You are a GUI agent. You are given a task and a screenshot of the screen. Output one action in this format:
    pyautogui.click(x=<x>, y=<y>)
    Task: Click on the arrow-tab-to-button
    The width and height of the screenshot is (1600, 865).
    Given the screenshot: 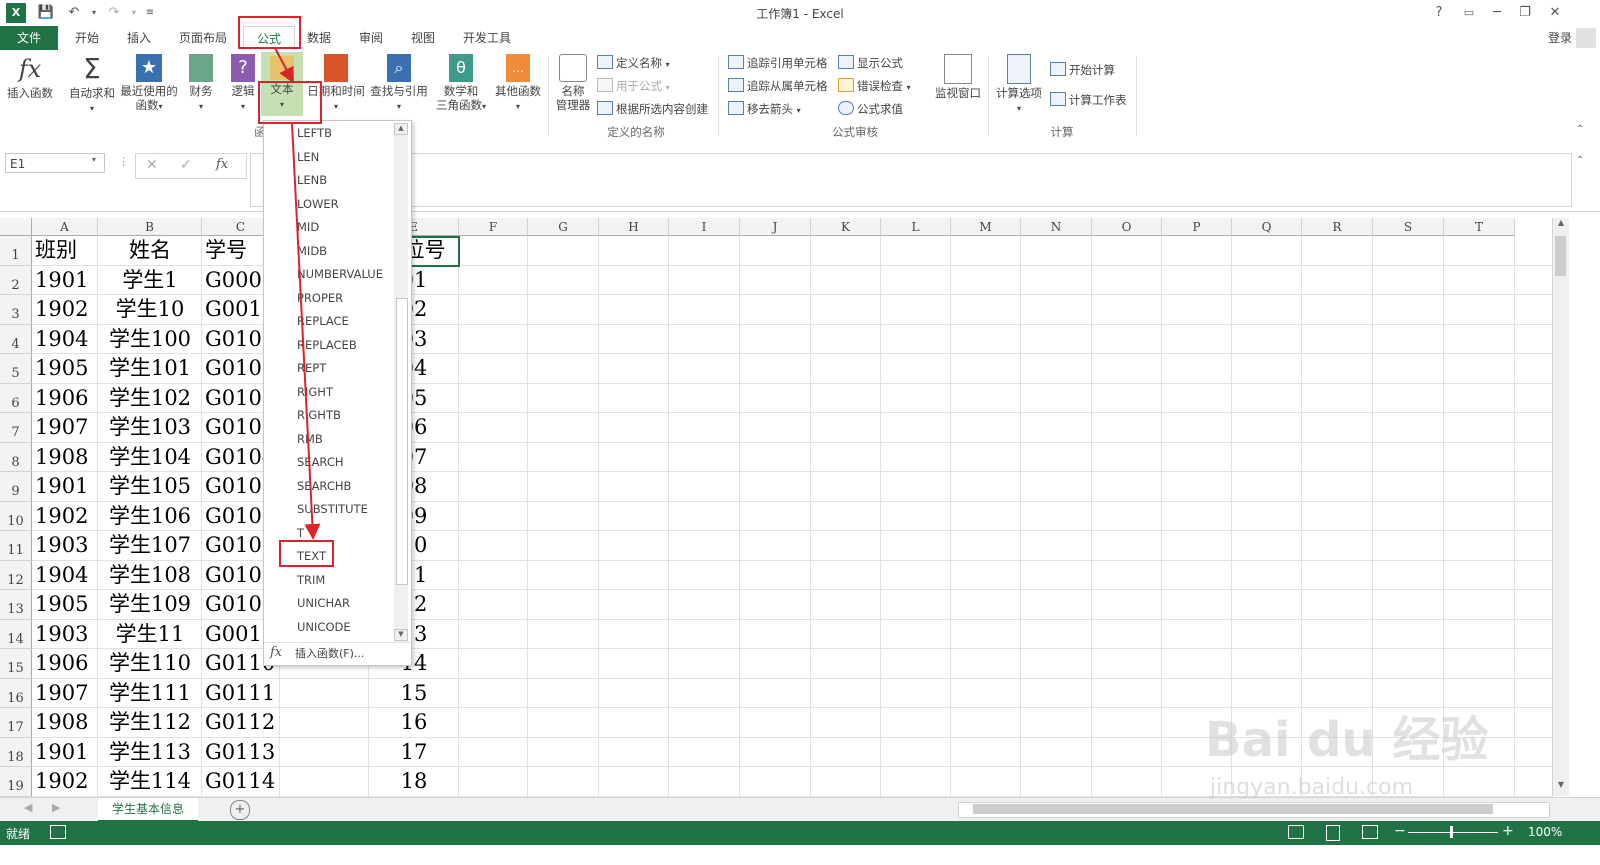 What is the action you would take?
    pyautogui.click(x=284, y=65)
    